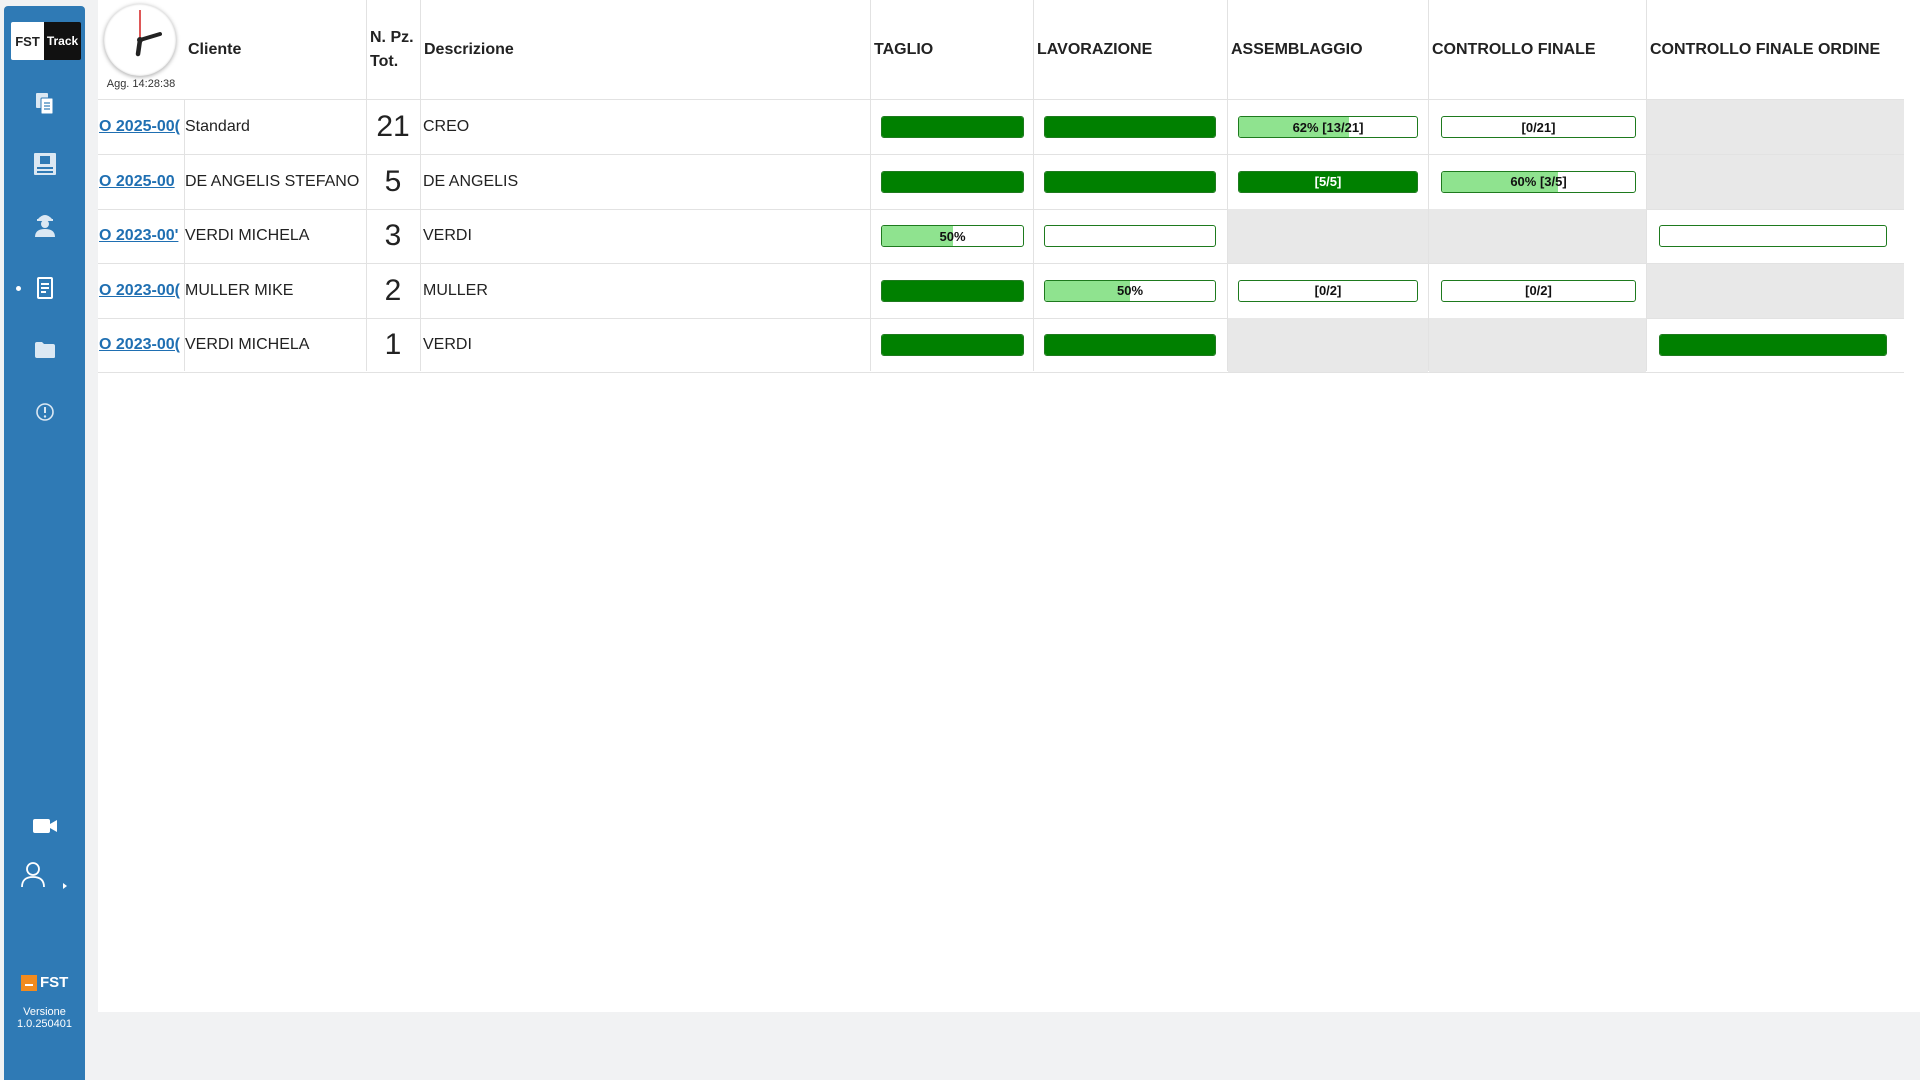  I want to click on progress-bar: [0/21], so click(1538, 127).